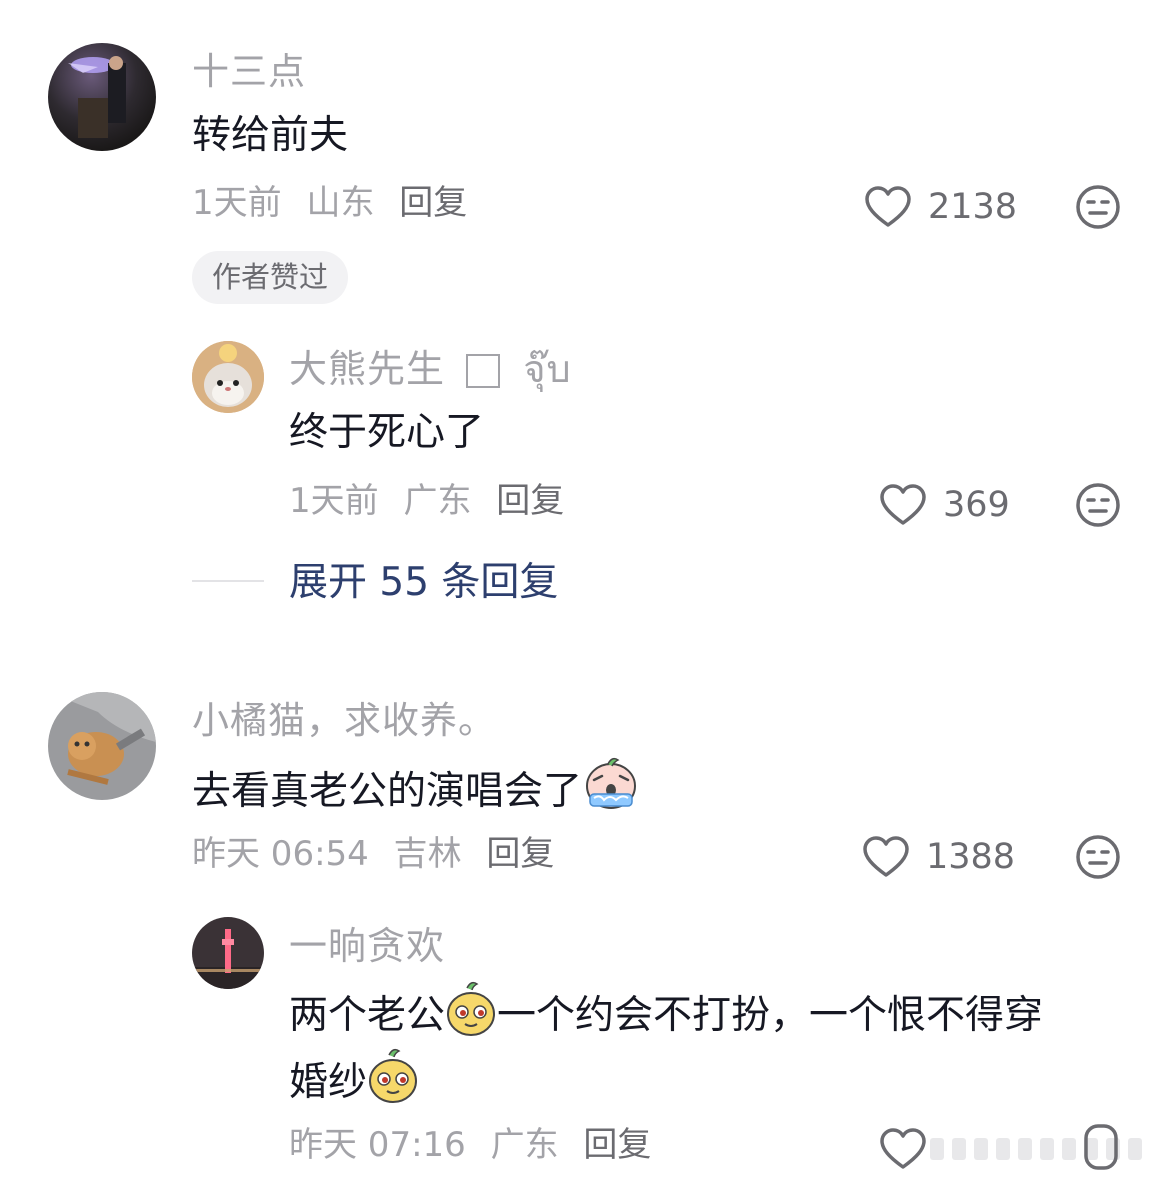 The width and height of the screenshot is (1170, 1178). Describe the element at coordinates (367, 1015) in the screenshot. I see `reply-text-part1: 两个老公` at that location.